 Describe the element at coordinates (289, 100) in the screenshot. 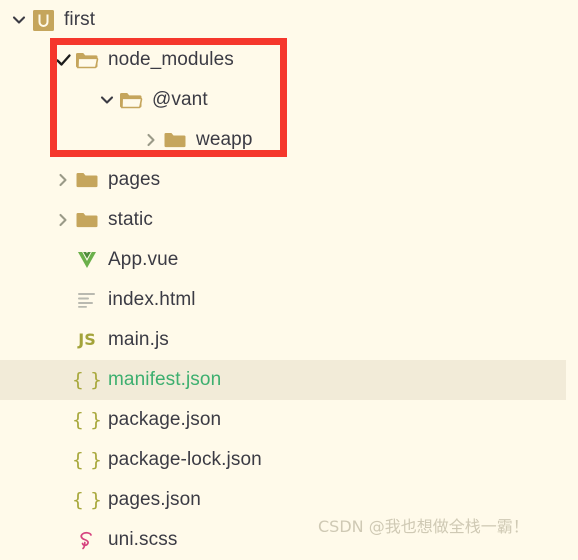

I see `tree-row: @vant` at that location.